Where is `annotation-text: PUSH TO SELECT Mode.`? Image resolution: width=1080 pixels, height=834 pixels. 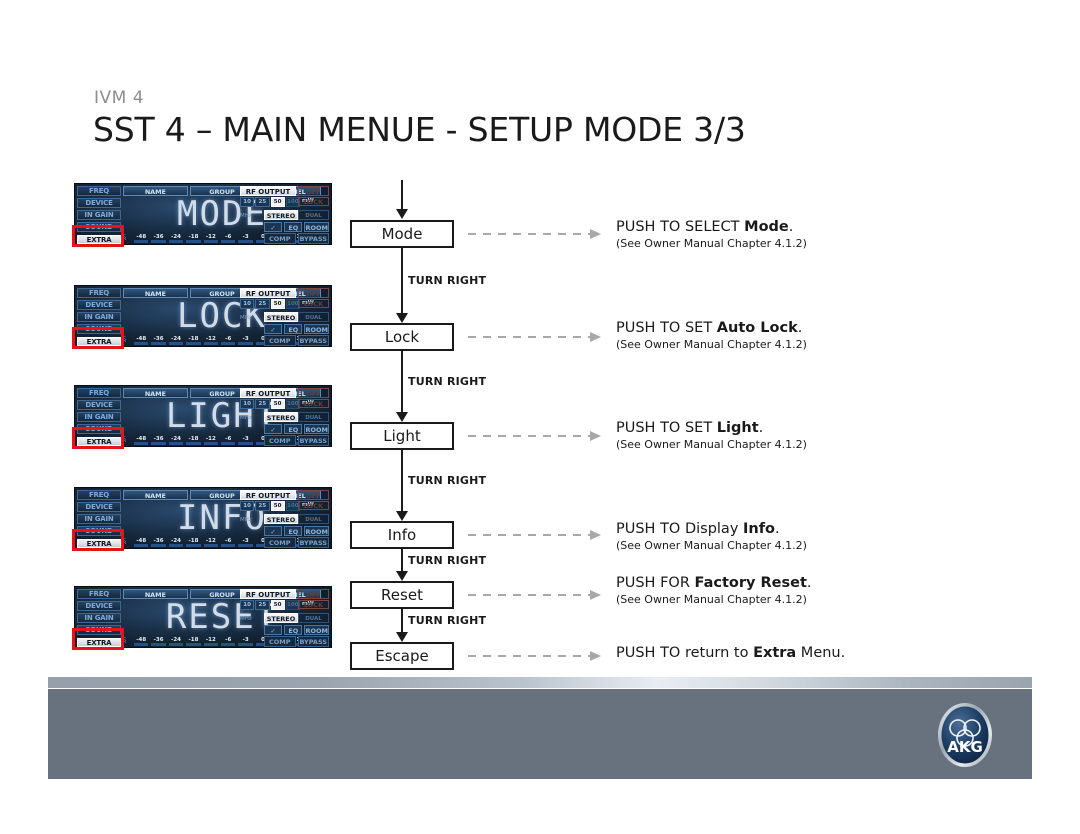 annotation-text: PUSH TO SELECT Mode. is located at coordinates (705, 227).